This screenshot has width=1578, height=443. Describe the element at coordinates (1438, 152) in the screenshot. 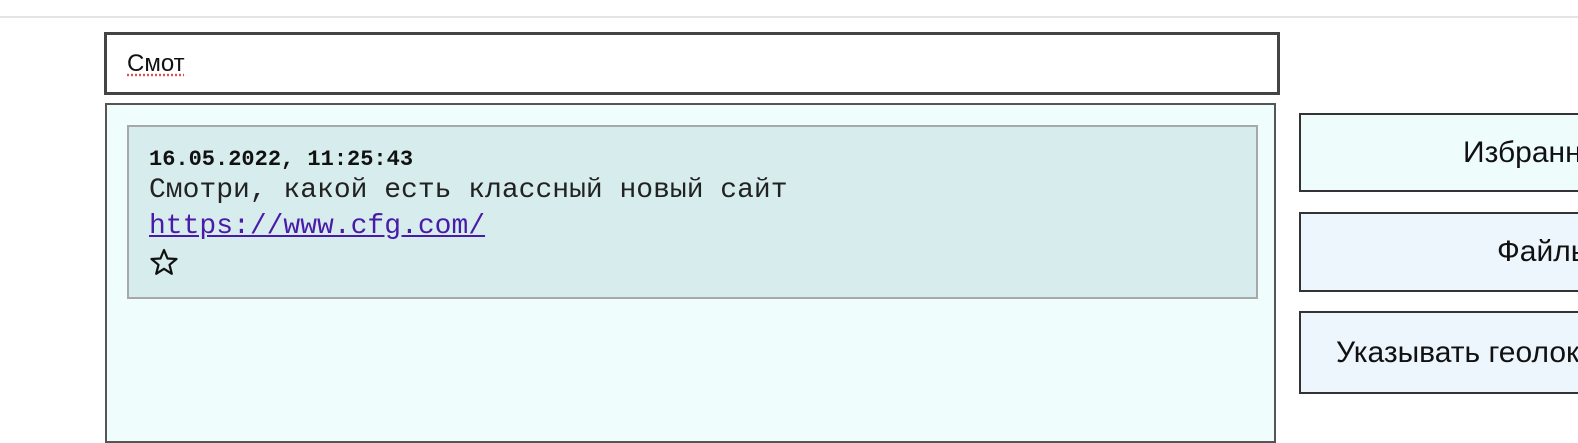

I see `favorites-button: Избранное` at that location.